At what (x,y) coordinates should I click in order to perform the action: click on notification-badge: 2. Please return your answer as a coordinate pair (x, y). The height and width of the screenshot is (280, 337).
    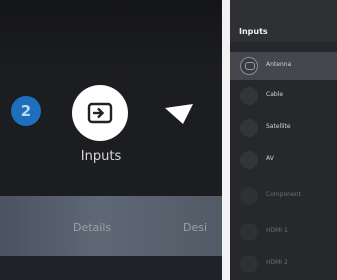
    Looking at the image, I should click on (26, 111).